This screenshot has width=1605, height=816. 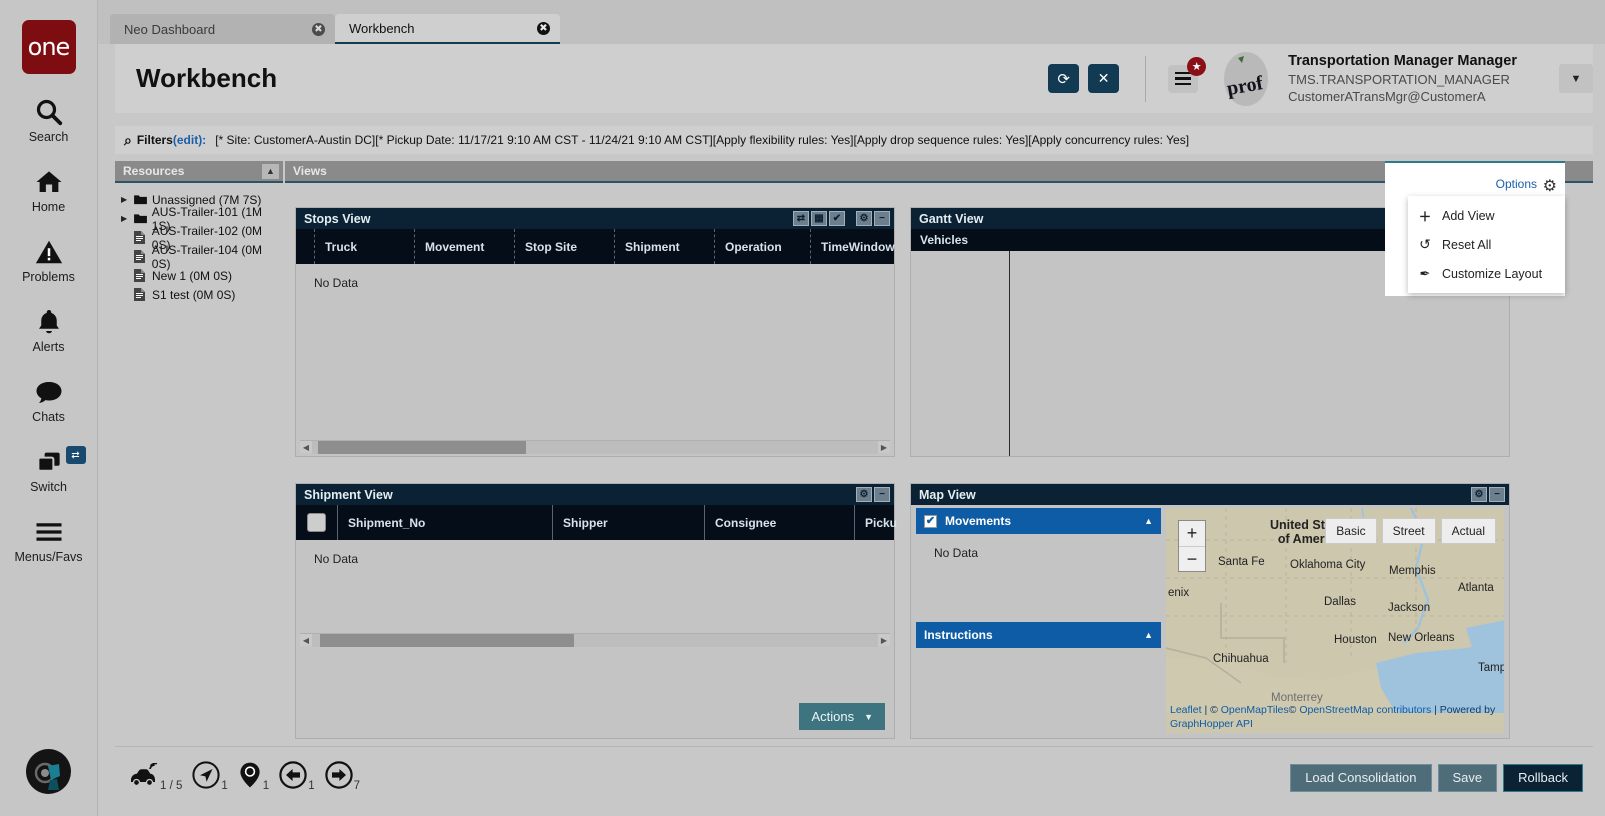 What do you see at coordinates (170, 29) in the screenshot?
I see `tab-label: Neo Dashboard` at bounding box center [170, 29].